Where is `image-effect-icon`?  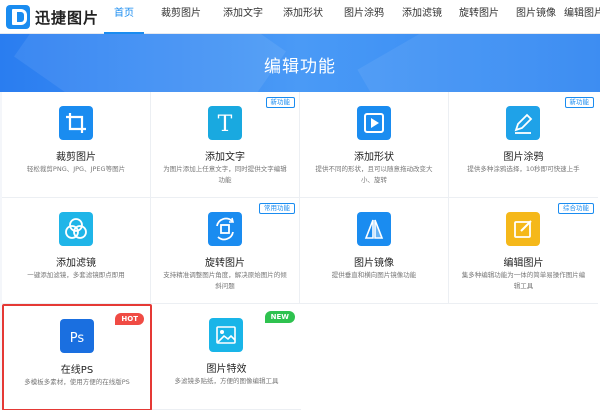
image-effect-icon is located at coordinates (226, 335).